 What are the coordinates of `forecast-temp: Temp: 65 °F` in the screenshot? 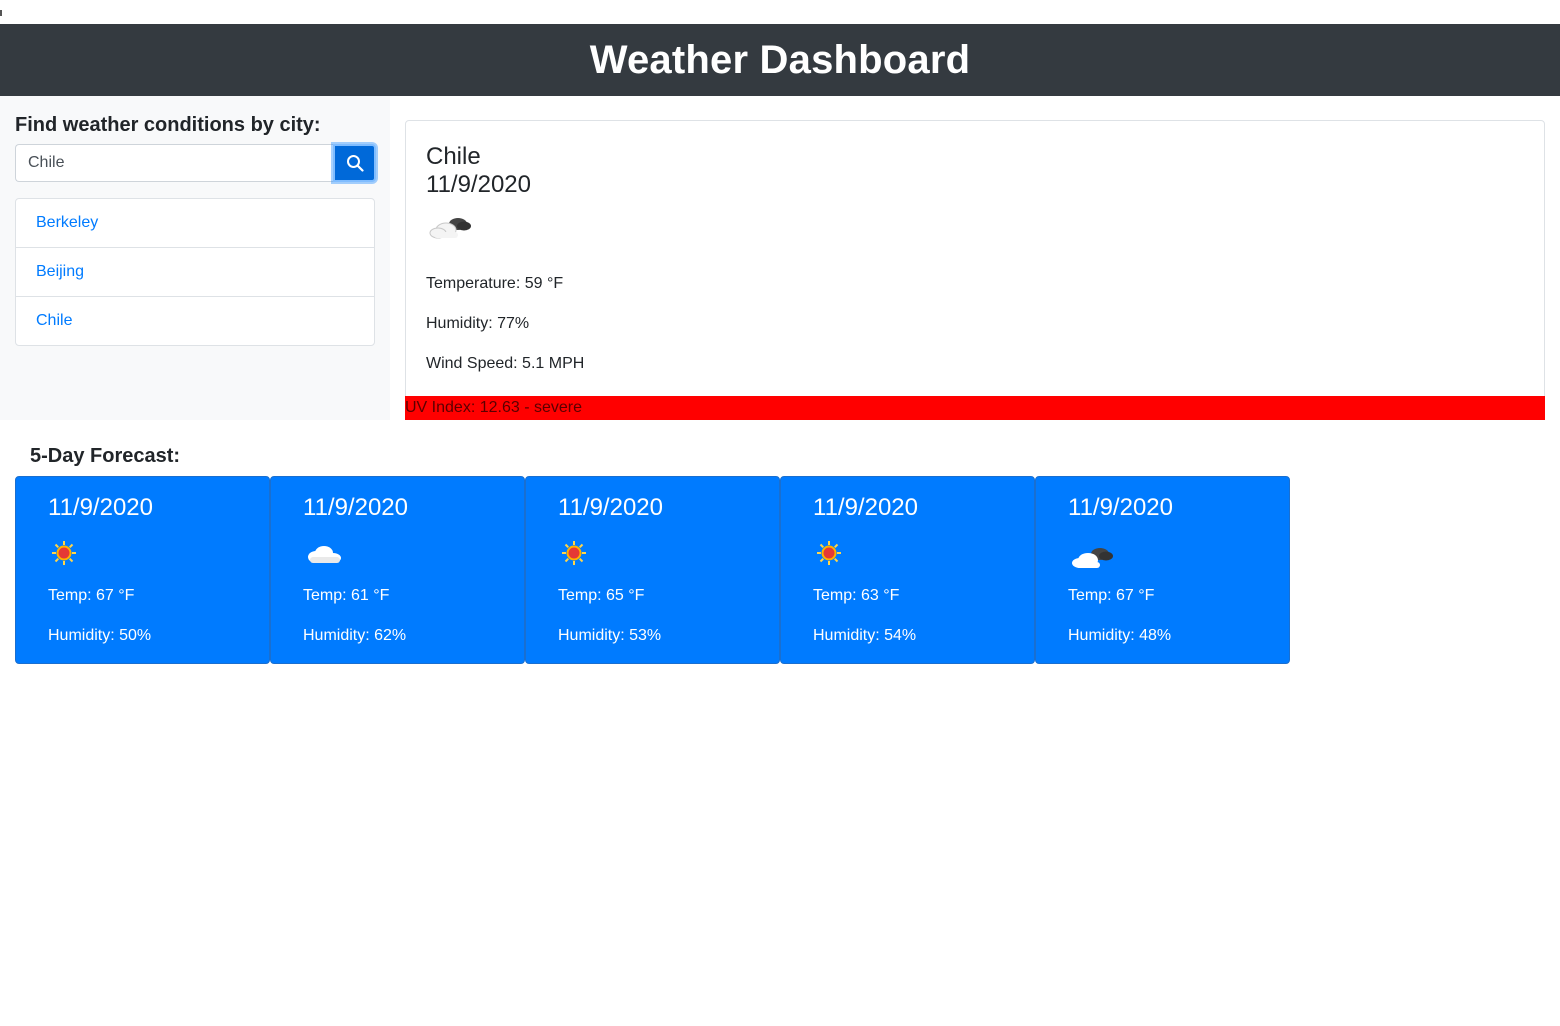 It's located at (601, 595).